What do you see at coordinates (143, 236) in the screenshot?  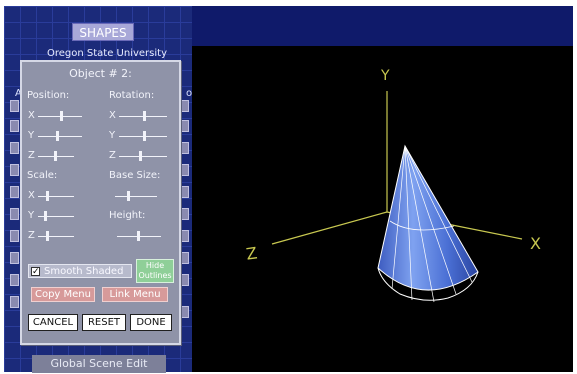 I see `height-slider` at bounding box center [143, 236].